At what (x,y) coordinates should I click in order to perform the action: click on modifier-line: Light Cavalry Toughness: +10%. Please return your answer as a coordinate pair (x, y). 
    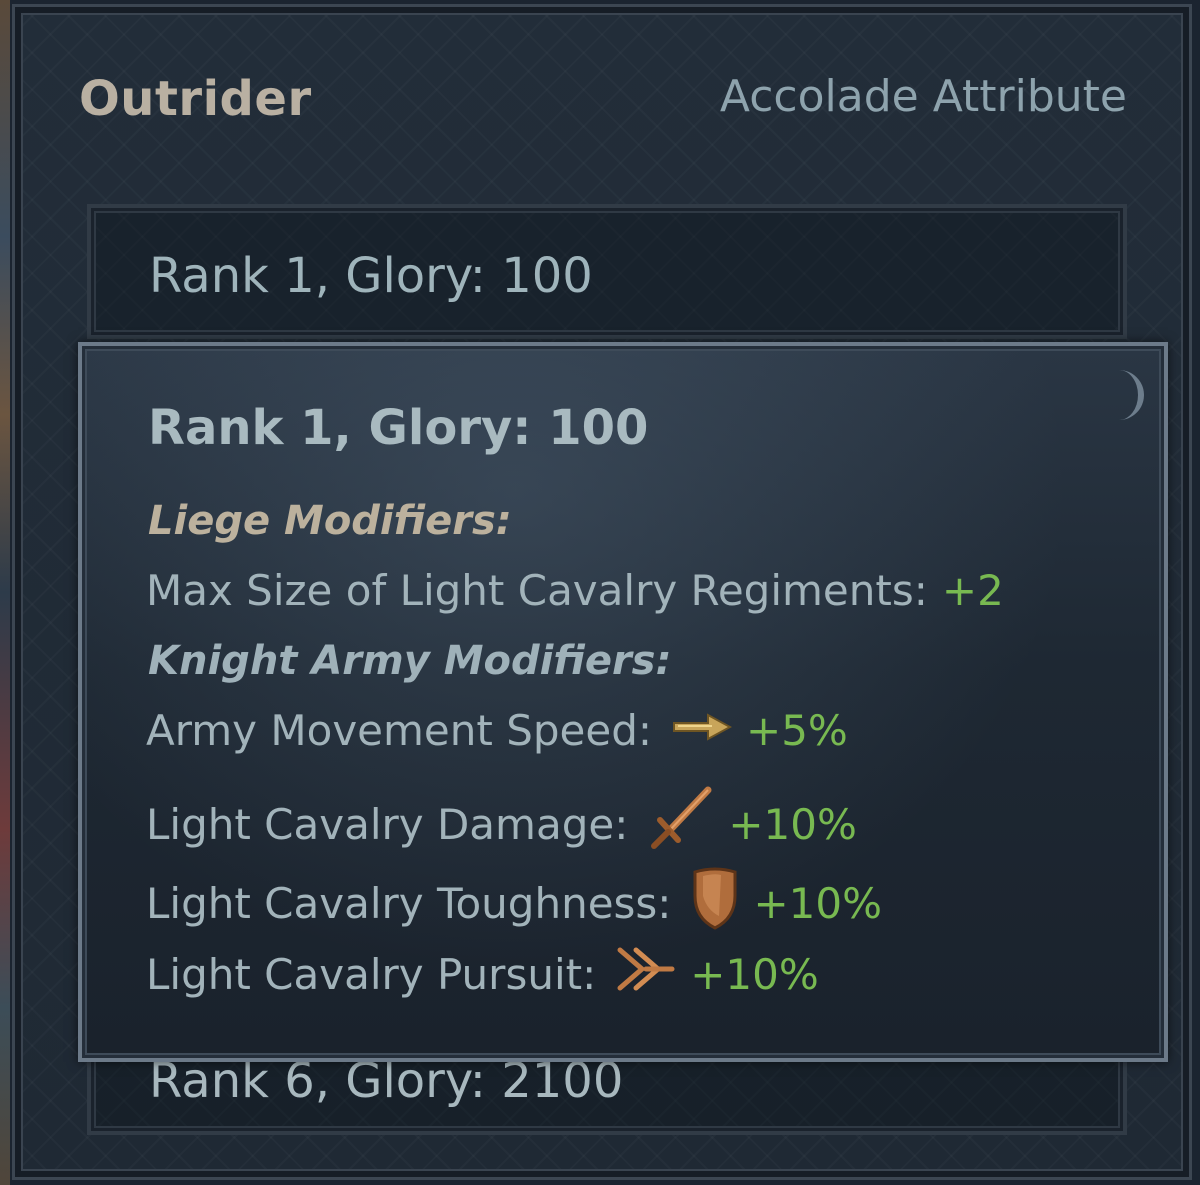
    Looking at the image, I should click on (514, 903).